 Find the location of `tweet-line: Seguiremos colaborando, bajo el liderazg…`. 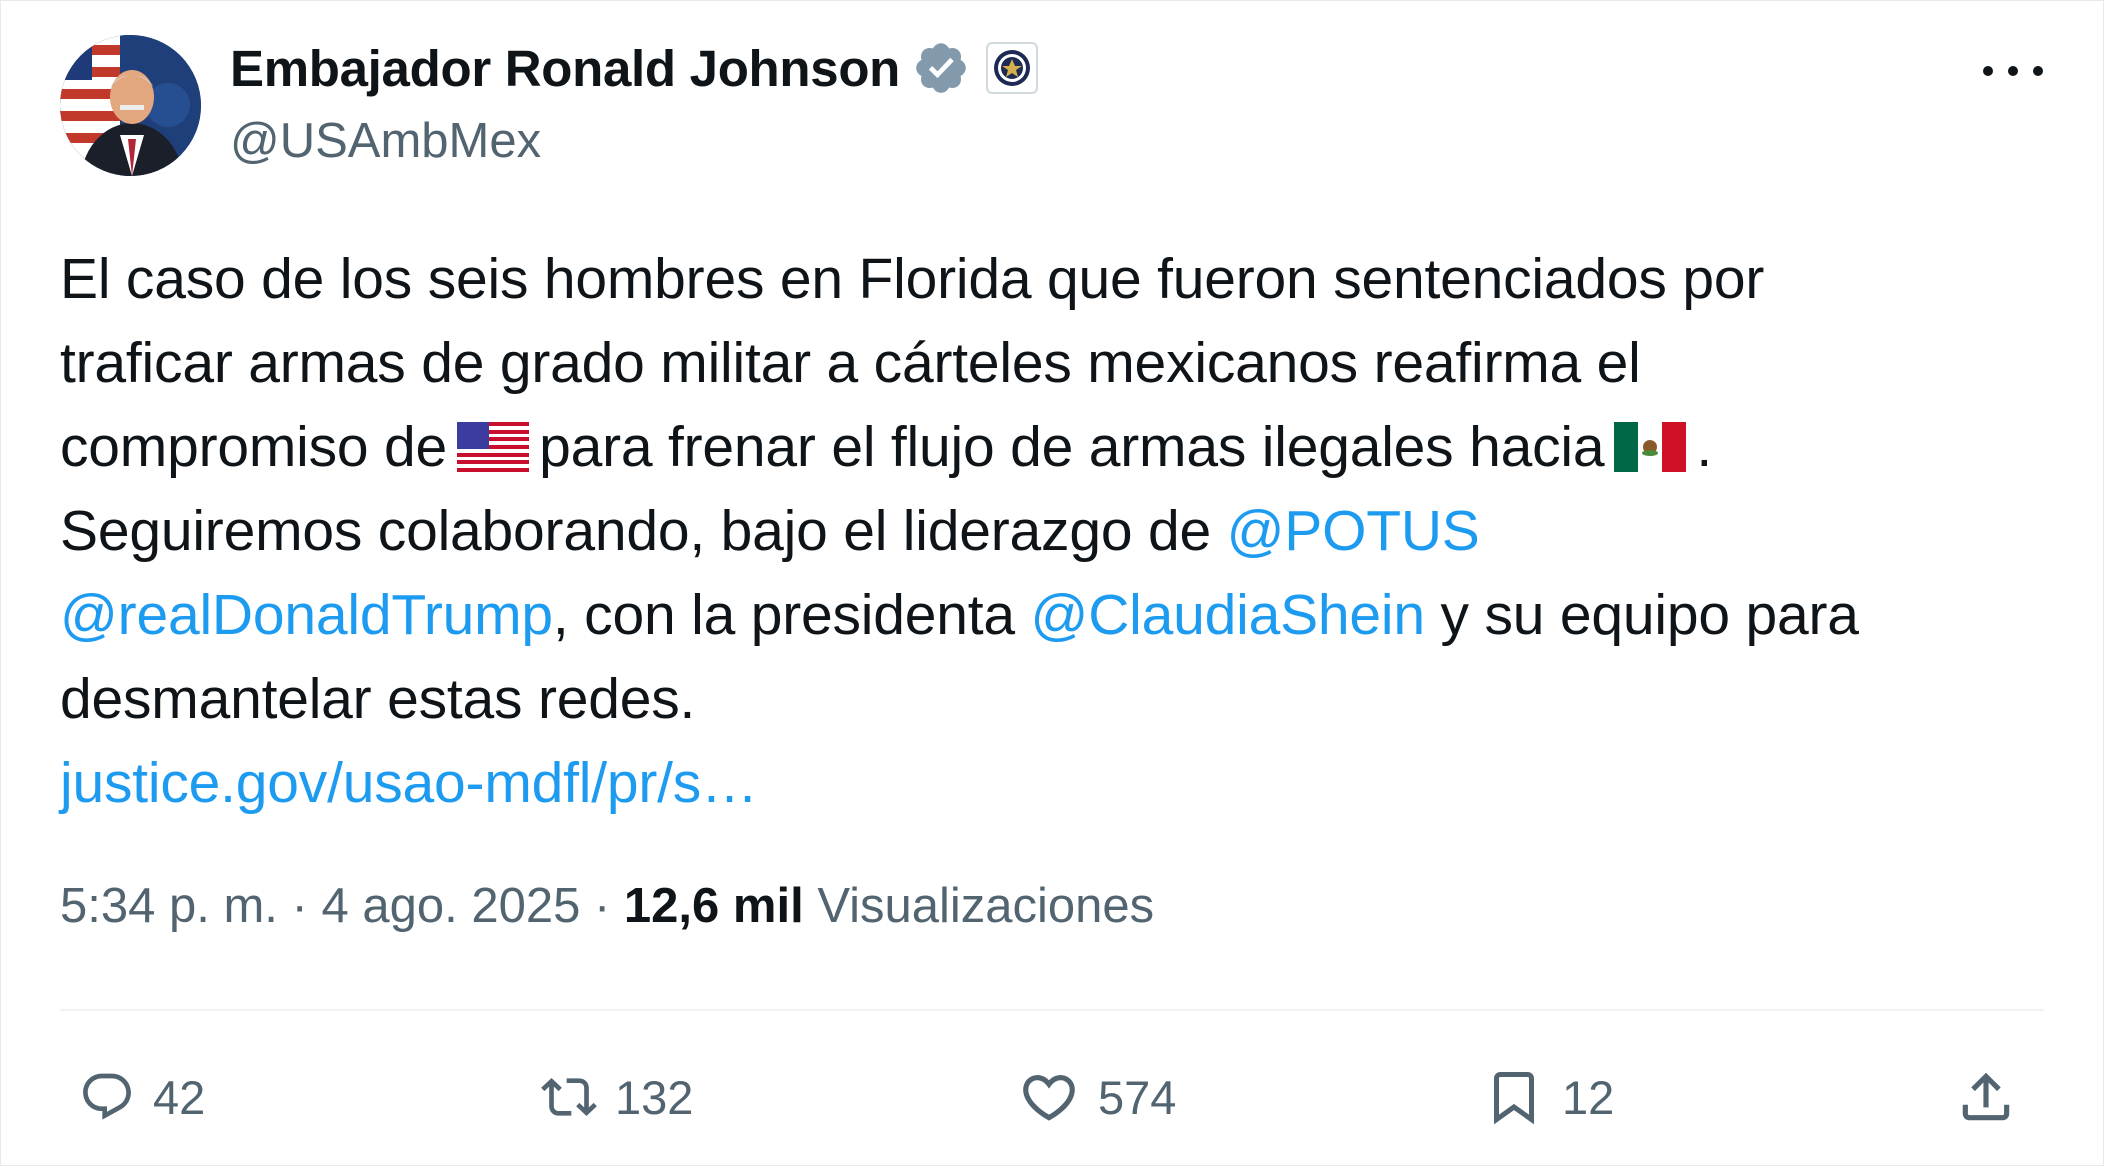

tweet-line: Seguiremos colaborando, bajo el liderazg… is located at coordinates (1055, 531).